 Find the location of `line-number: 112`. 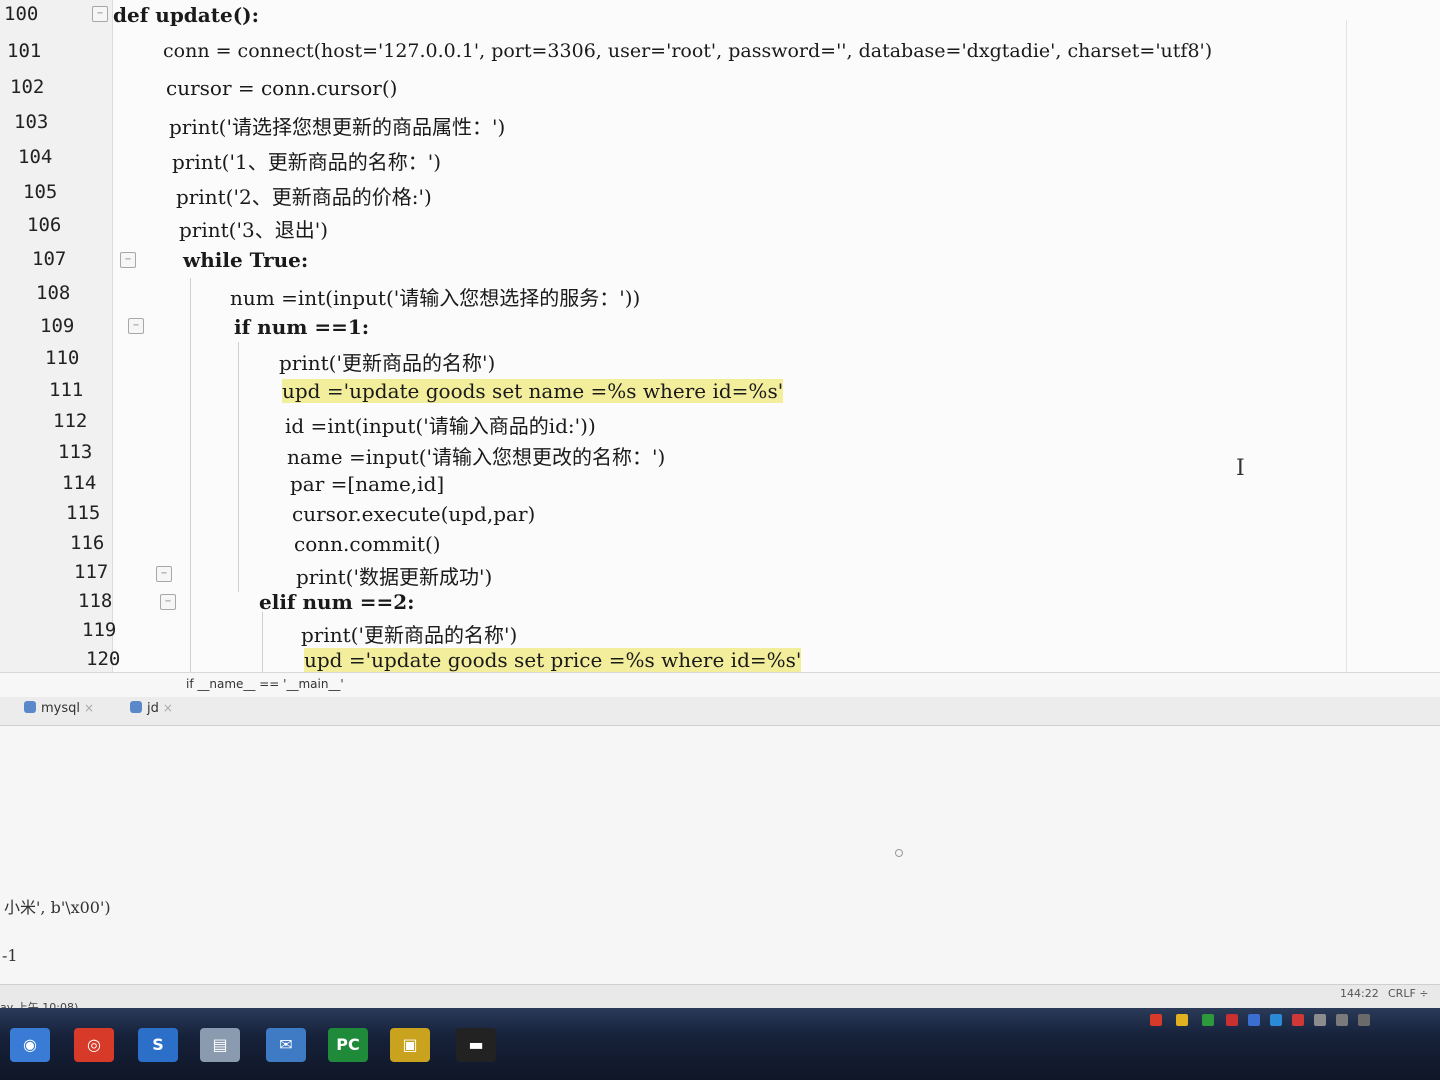

line-number: 112 is located at coordinates (70, 421).